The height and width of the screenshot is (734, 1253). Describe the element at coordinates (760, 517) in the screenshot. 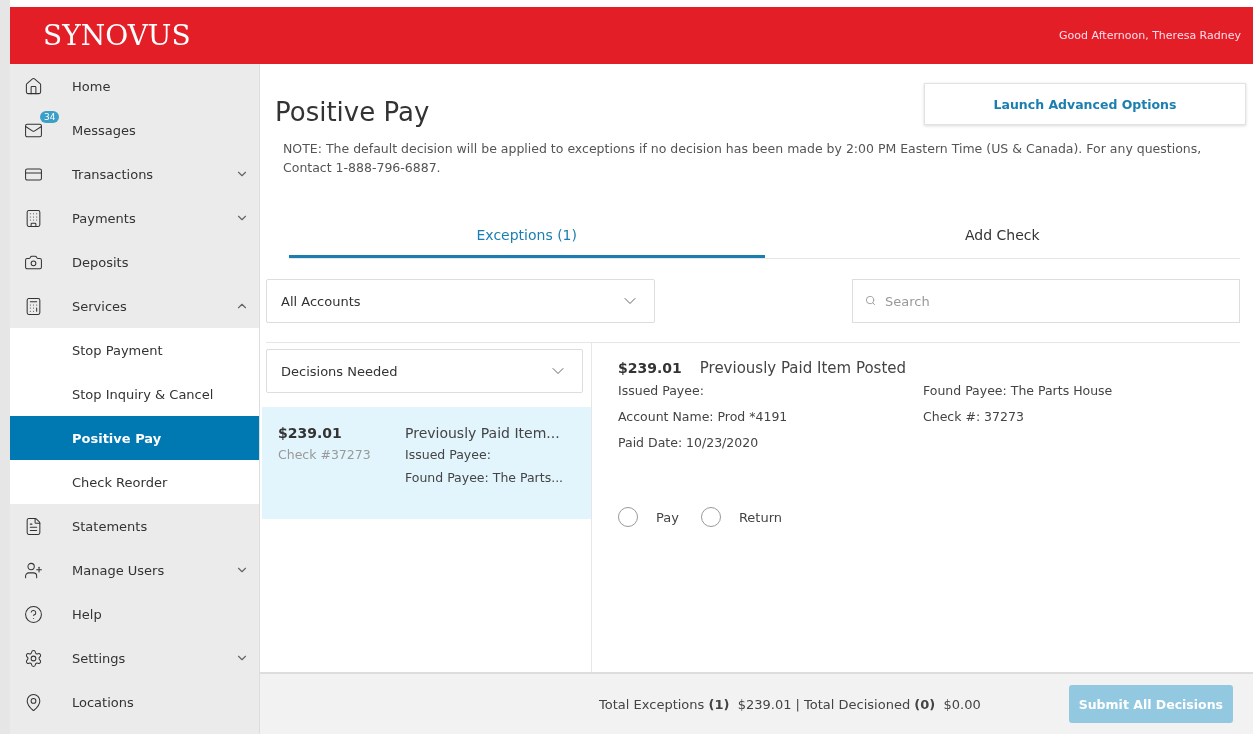

I see `radio-label: Return` at that location.